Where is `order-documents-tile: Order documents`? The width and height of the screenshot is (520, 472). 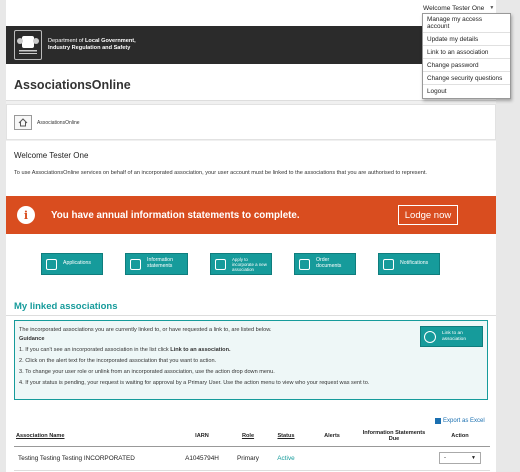
order-documents-tile: Order documents is located at coordinates (325, 264).